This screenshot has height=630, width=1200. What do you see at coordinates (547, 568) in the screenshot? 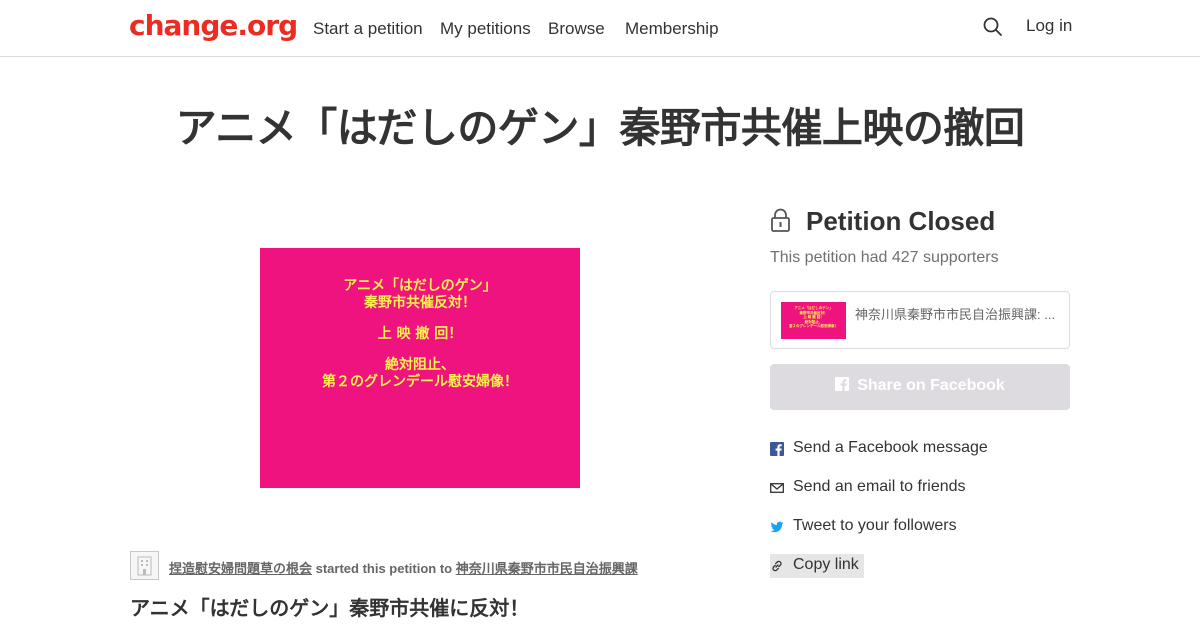
I see `decision-maker-link: 神奈川県秦野市市民自治振興課` at bounding box center [547, 568].